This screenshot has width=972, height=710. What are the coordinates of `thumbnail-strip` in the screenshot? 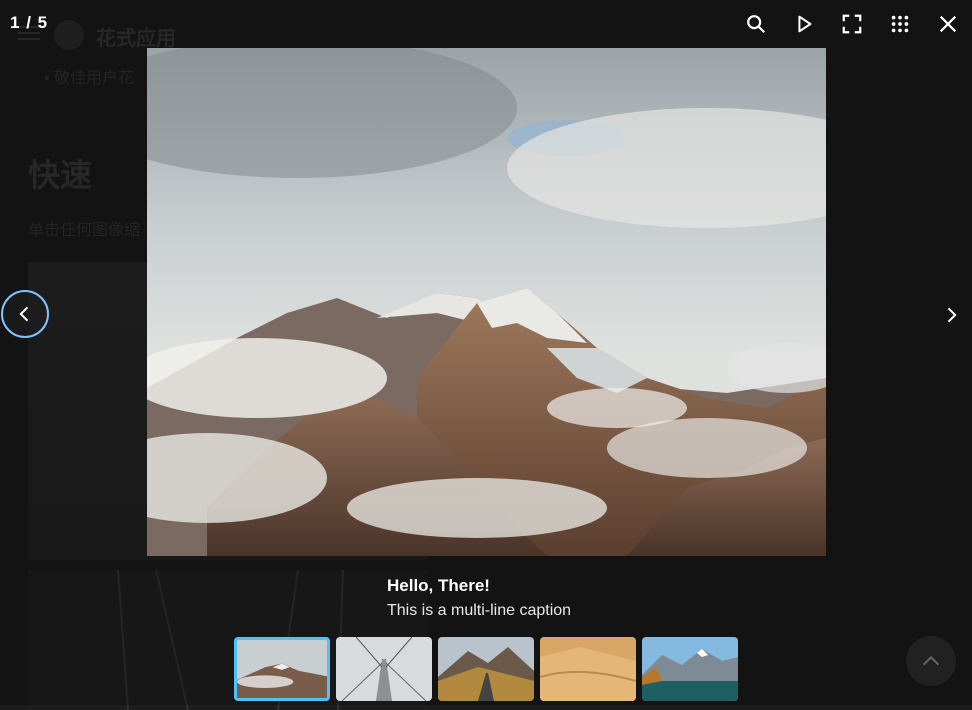 It's located at (486, 669).